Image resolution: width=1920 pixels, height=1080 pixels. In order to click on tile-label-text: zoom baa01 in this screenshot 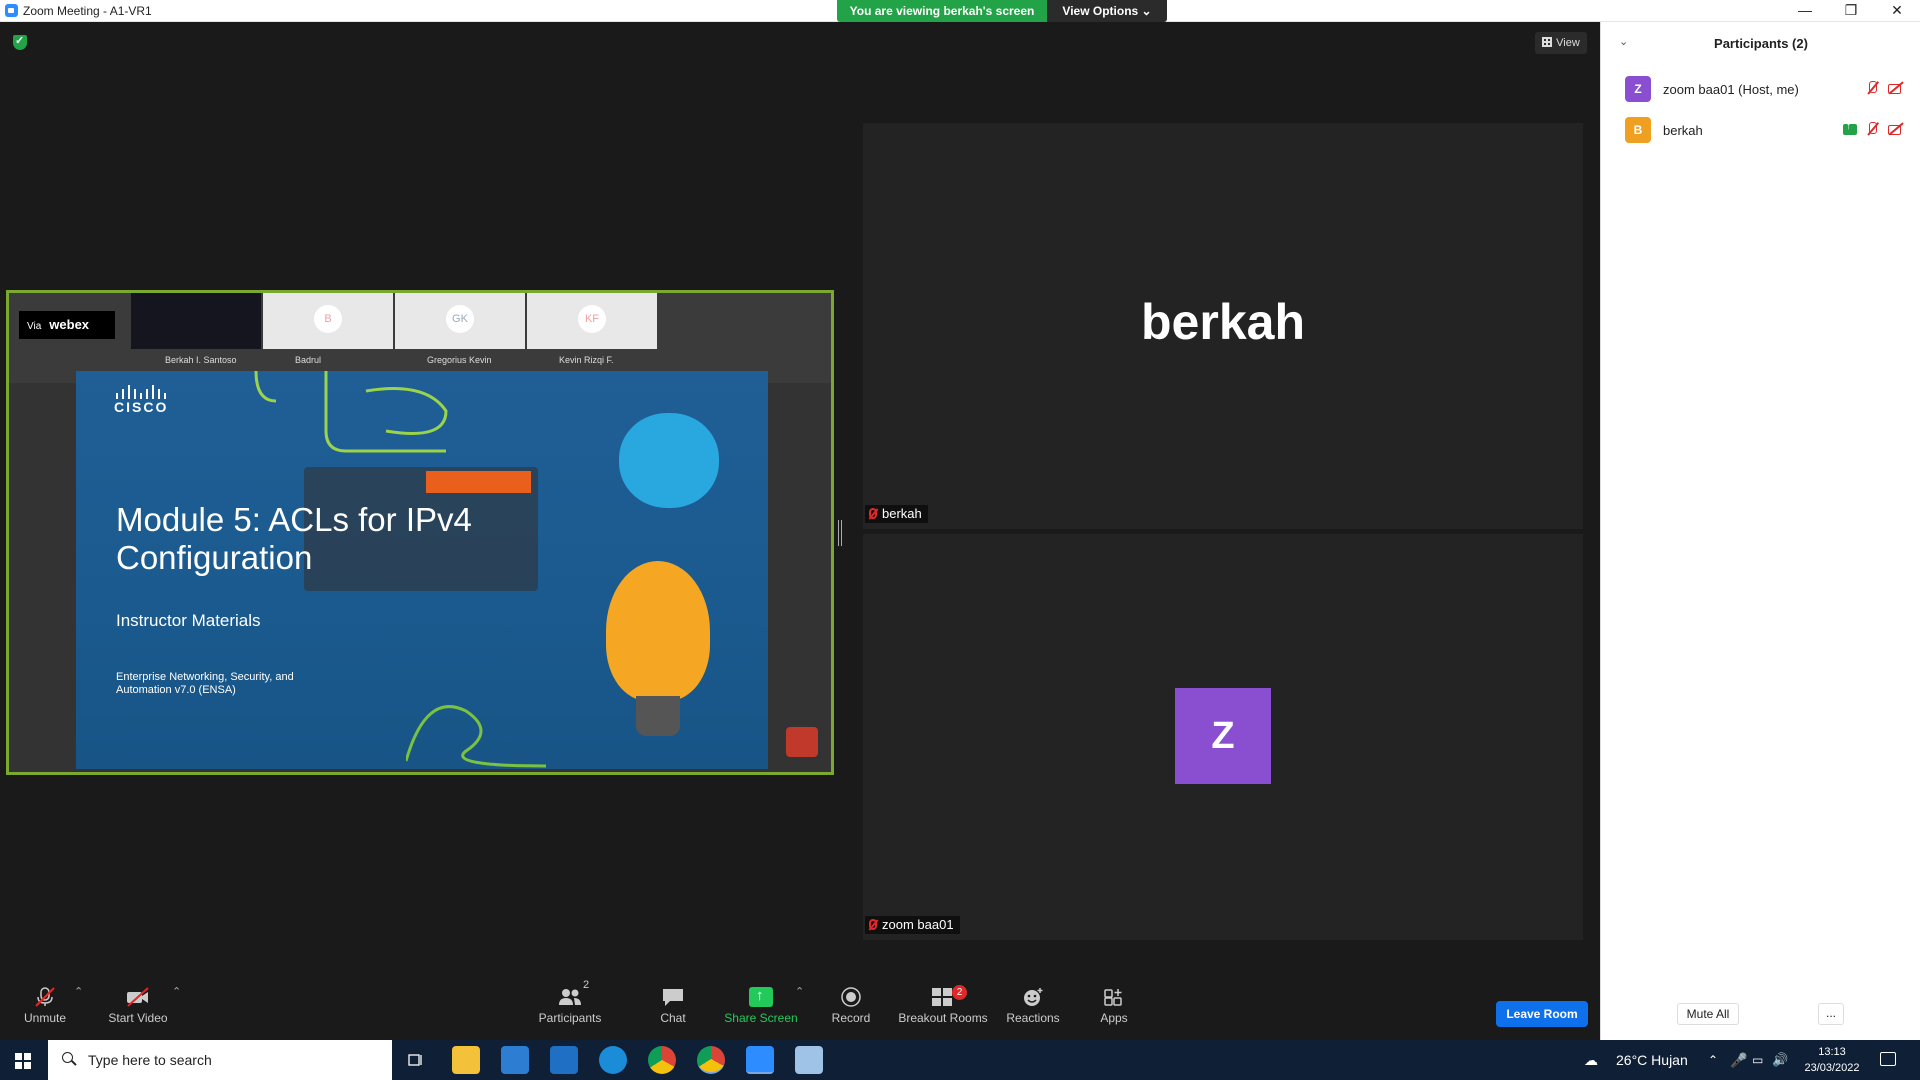, I will do `click(918, 924)`.